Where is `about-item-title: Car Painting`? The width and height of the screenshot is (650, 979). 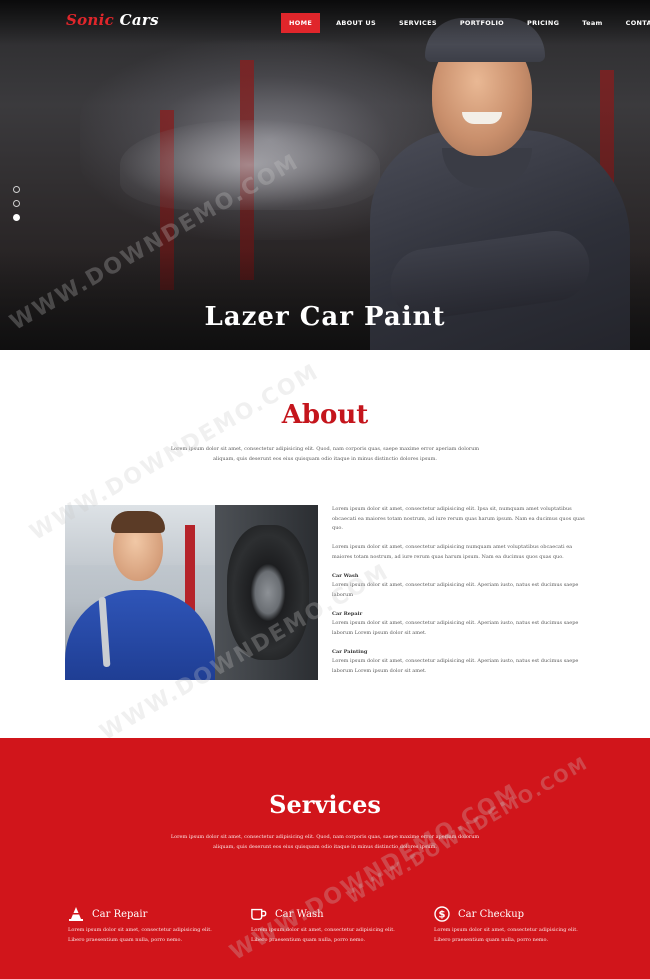 about-item-title: Car Painting is located at coordinates (350, 651).